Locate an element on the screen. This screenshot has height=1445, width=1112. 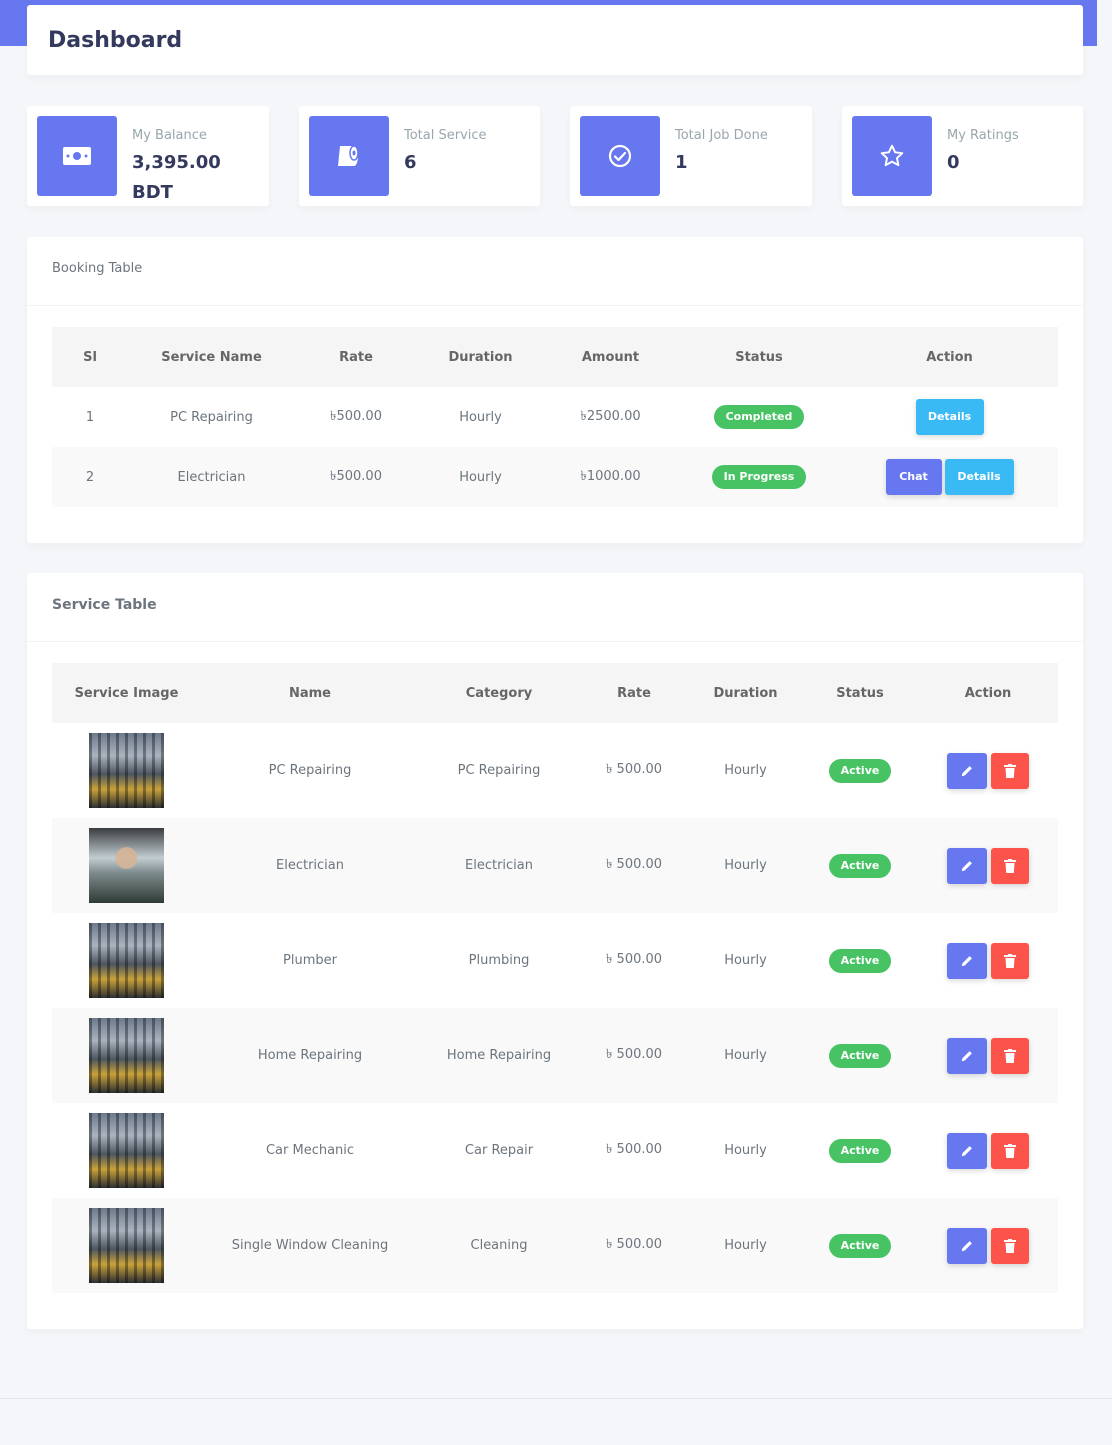
stat-label: Total Job Done is located at coordinates (721, 135).